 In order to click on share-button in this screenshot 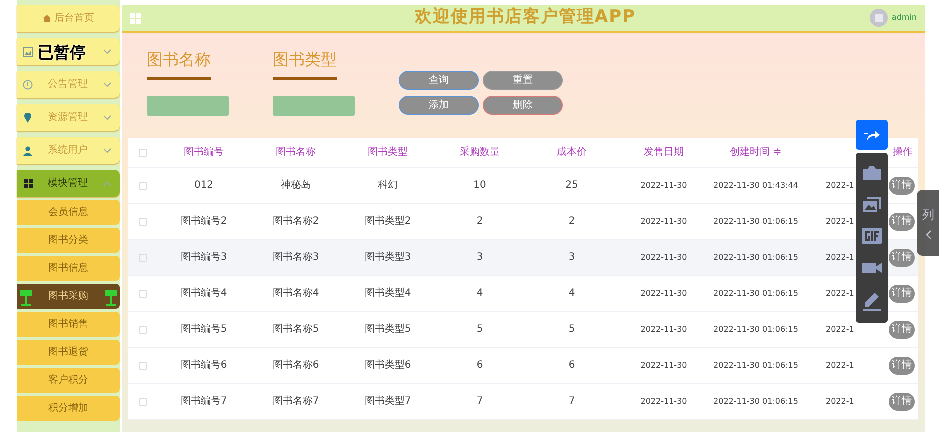, I will do `click(872, 135)`.